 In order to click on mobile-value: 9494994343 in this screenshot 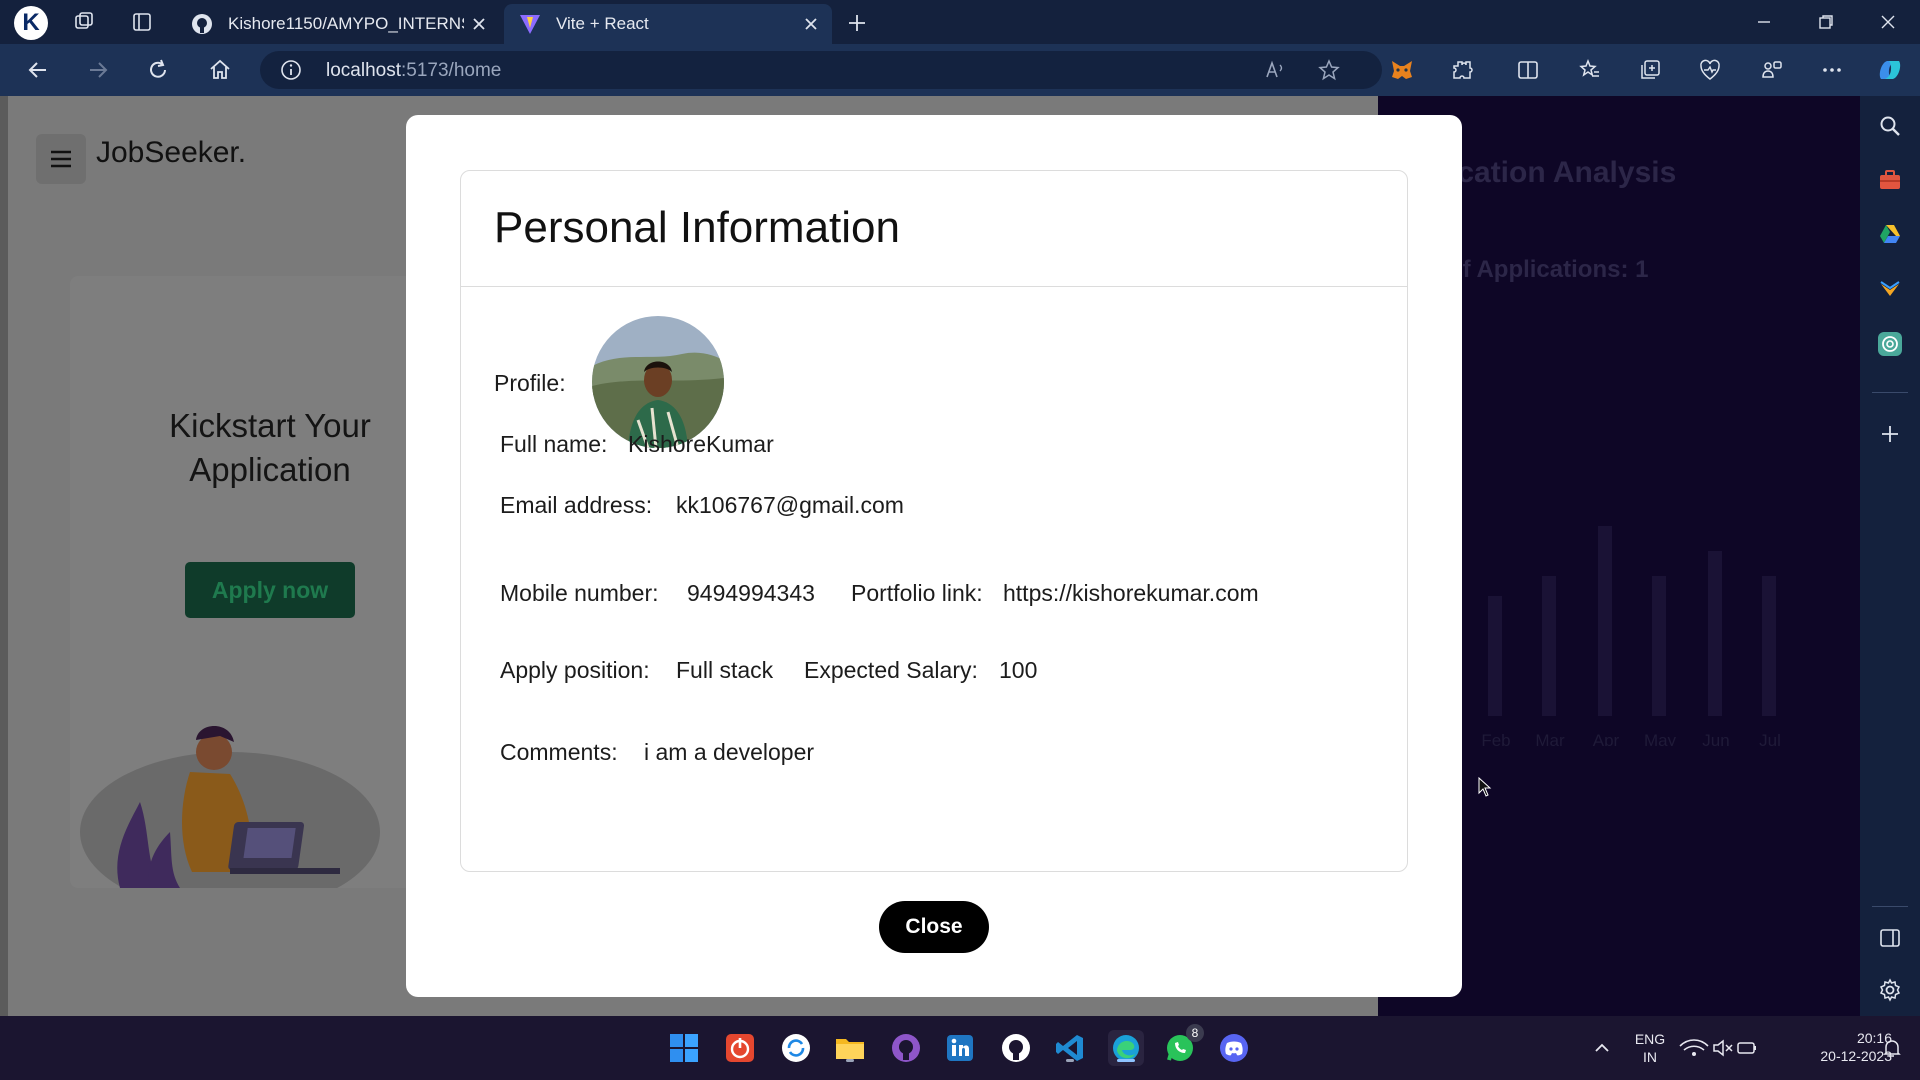, I will do `click(751, 593)`.